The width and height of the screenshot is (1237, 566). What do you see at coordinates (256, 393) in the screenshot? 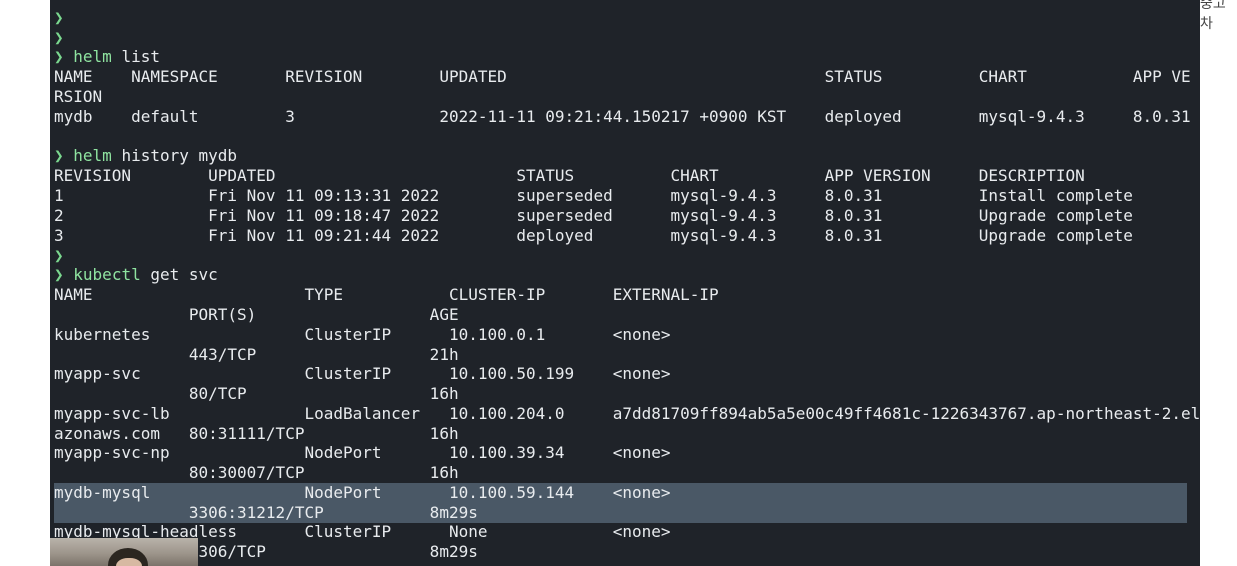
I see `svc-row-wrap: 80/TCP 16h` at bounding box center [256, 393].